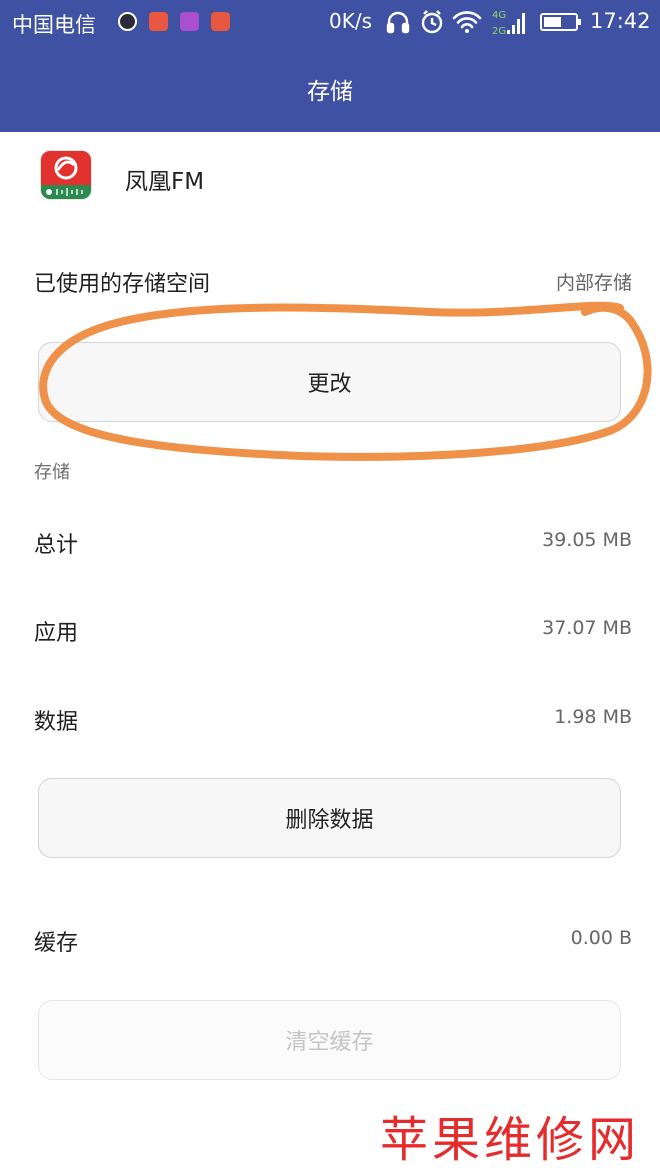 This screenshot has width=660, height=1173. I want to click on clock: 17:42, so click(620, 21).